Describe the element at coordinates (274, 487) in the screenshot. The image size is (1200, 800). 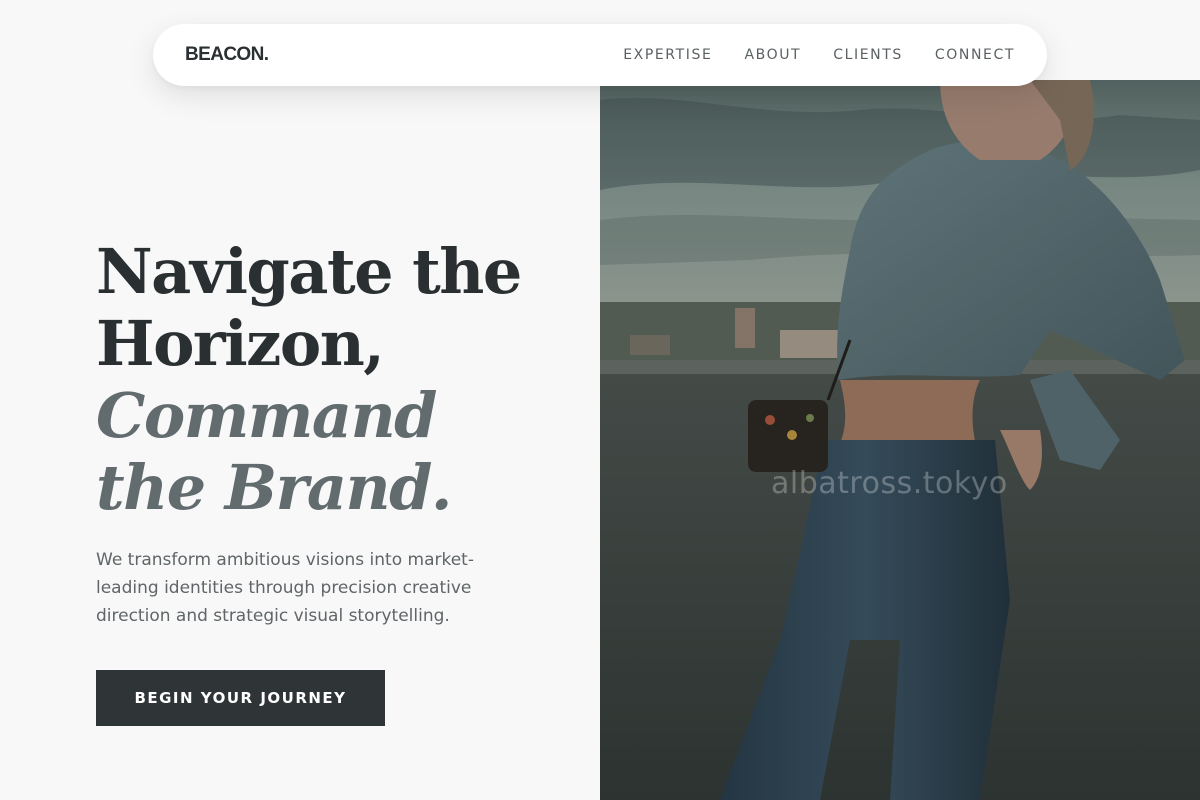
I see `headline-accent-line-2: the Brand.` at that location.